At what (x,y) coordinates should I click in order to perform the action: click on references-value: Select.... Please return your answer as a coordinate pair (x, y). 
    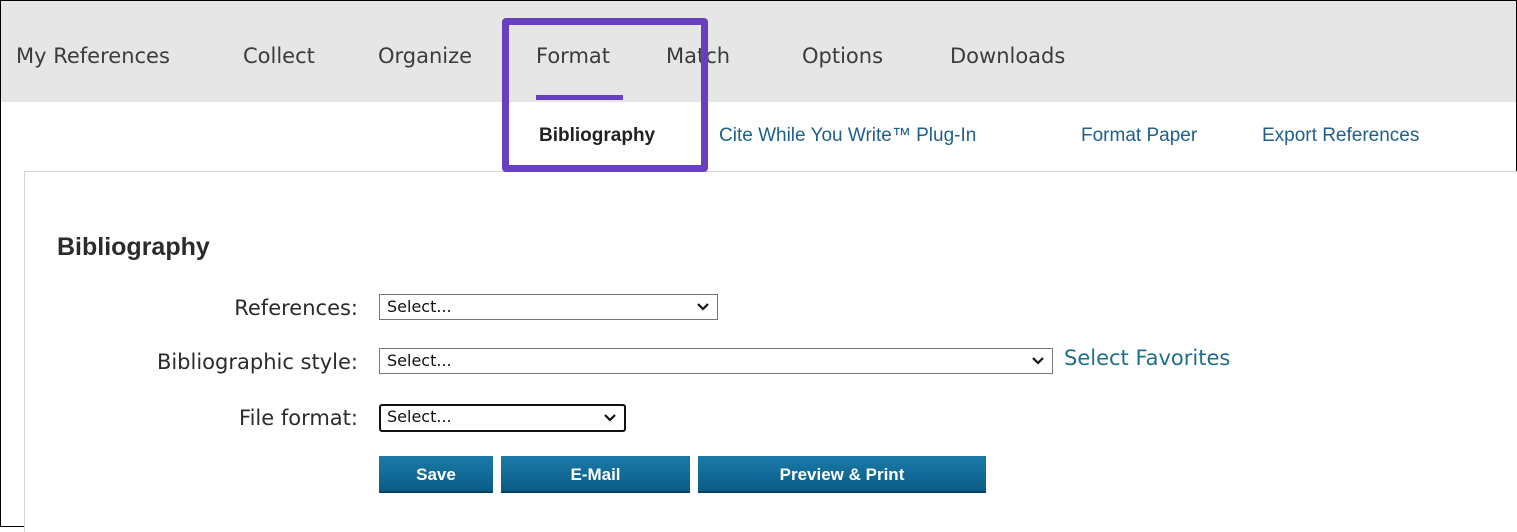
    Looking at the image, I should click on (419, 306).